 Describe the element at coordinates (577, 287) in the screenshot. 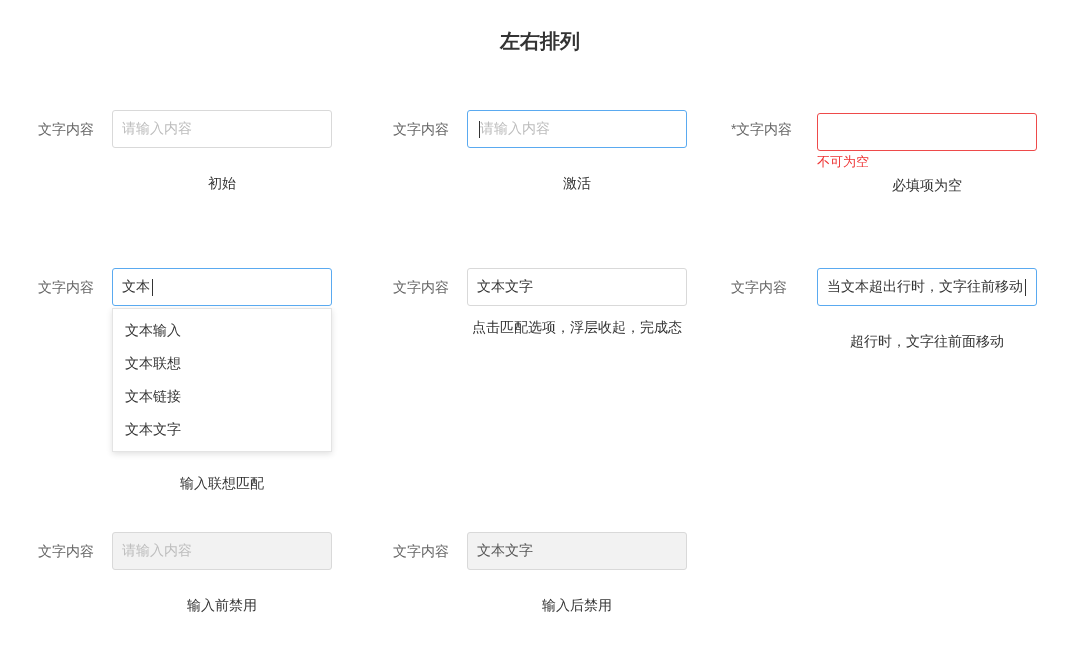

I see `input-field: 文本文字` at that location.